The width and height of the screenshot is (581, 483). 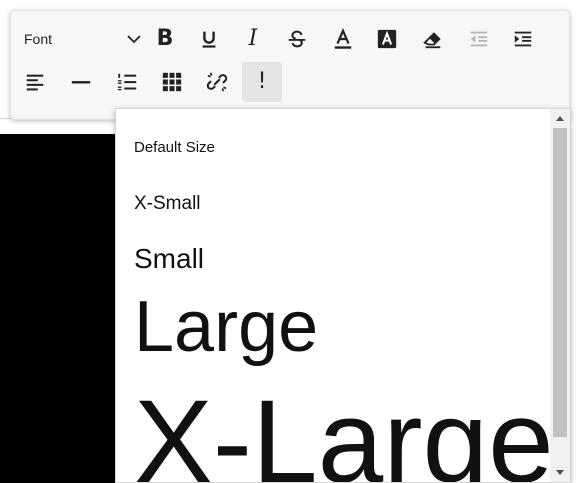 I want to click on clear-formatting-button, so click(x=433, y=39).